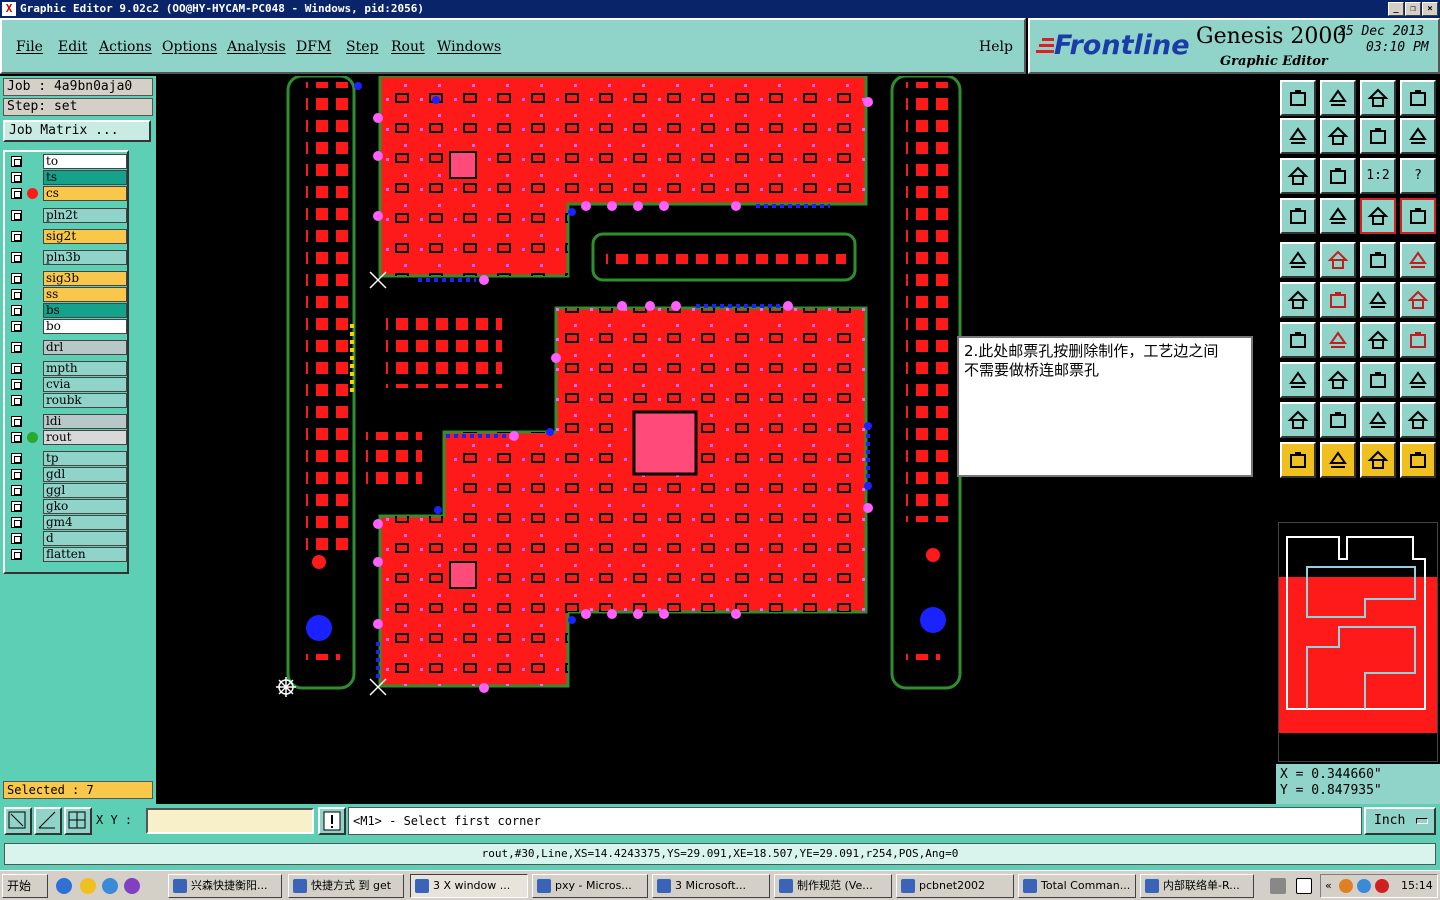 This screenshot has height=900, width=1440. What do you see at coordinates (1304, 886) in the screenshot?
I see `help-icon` at bounding box center [1304, 886].